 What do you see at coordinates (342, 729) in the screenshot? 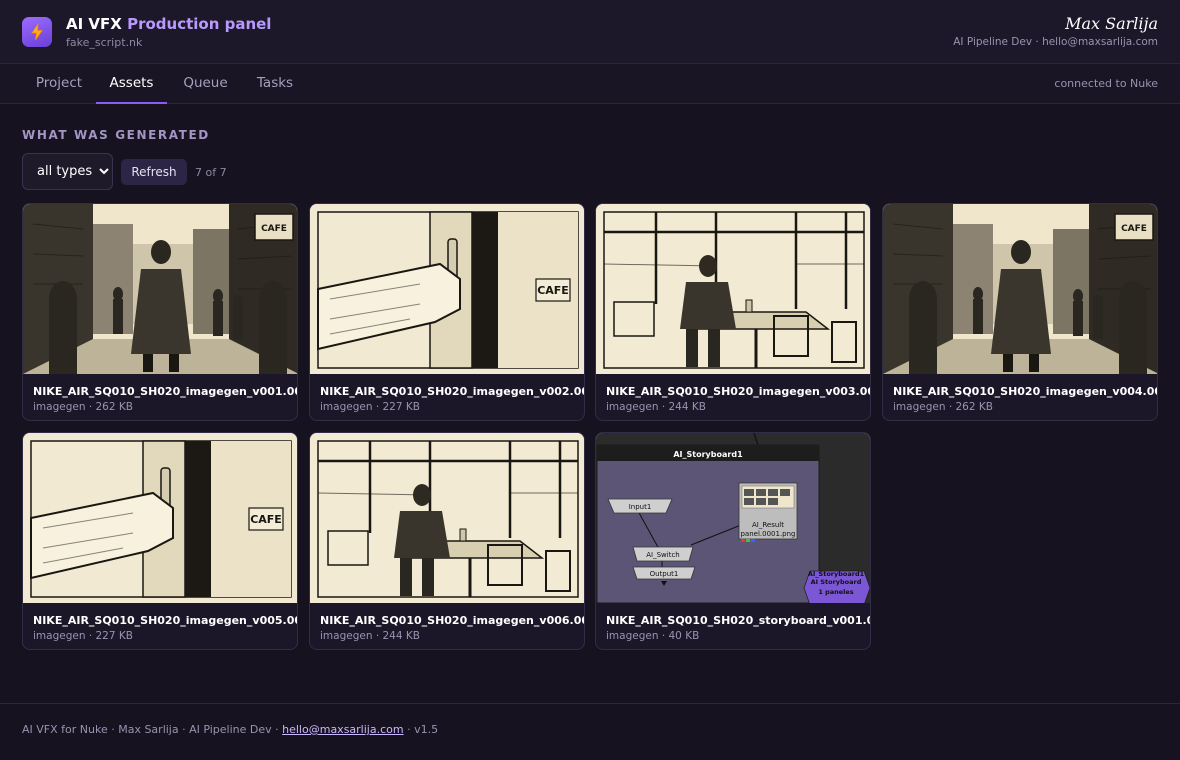
I see `footer-email-link: hello@maxsarlija.com` at bounding box center [342, 729].